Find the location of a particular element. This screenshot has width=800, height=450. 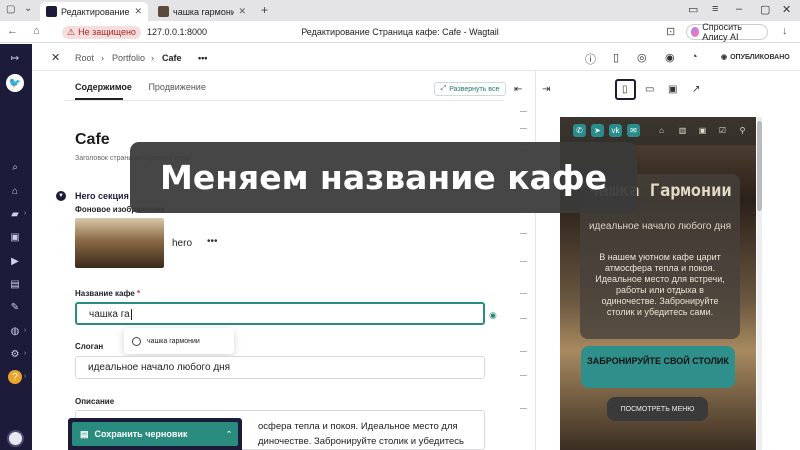

hero-image-thumbnail is located at coordinates (119, 243).